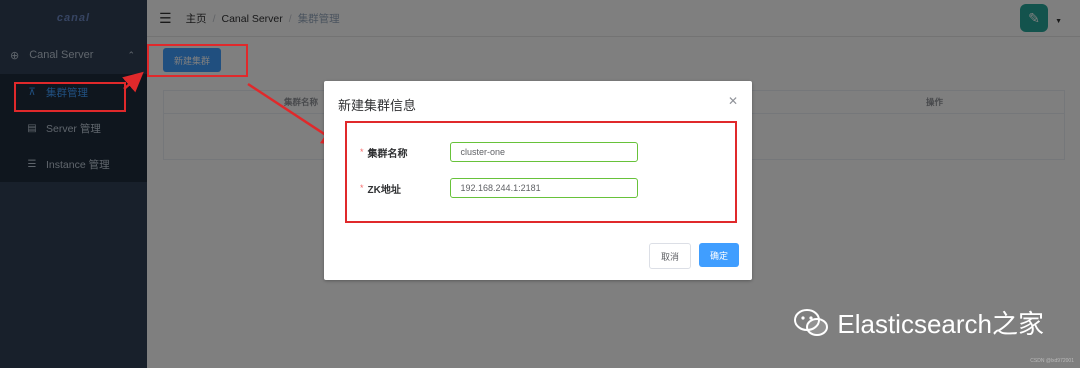  What do you see at coordinates (384, 190) in the screenshot?
I see `zk-address-label: ZK地址` at bounding box center [384, 190].